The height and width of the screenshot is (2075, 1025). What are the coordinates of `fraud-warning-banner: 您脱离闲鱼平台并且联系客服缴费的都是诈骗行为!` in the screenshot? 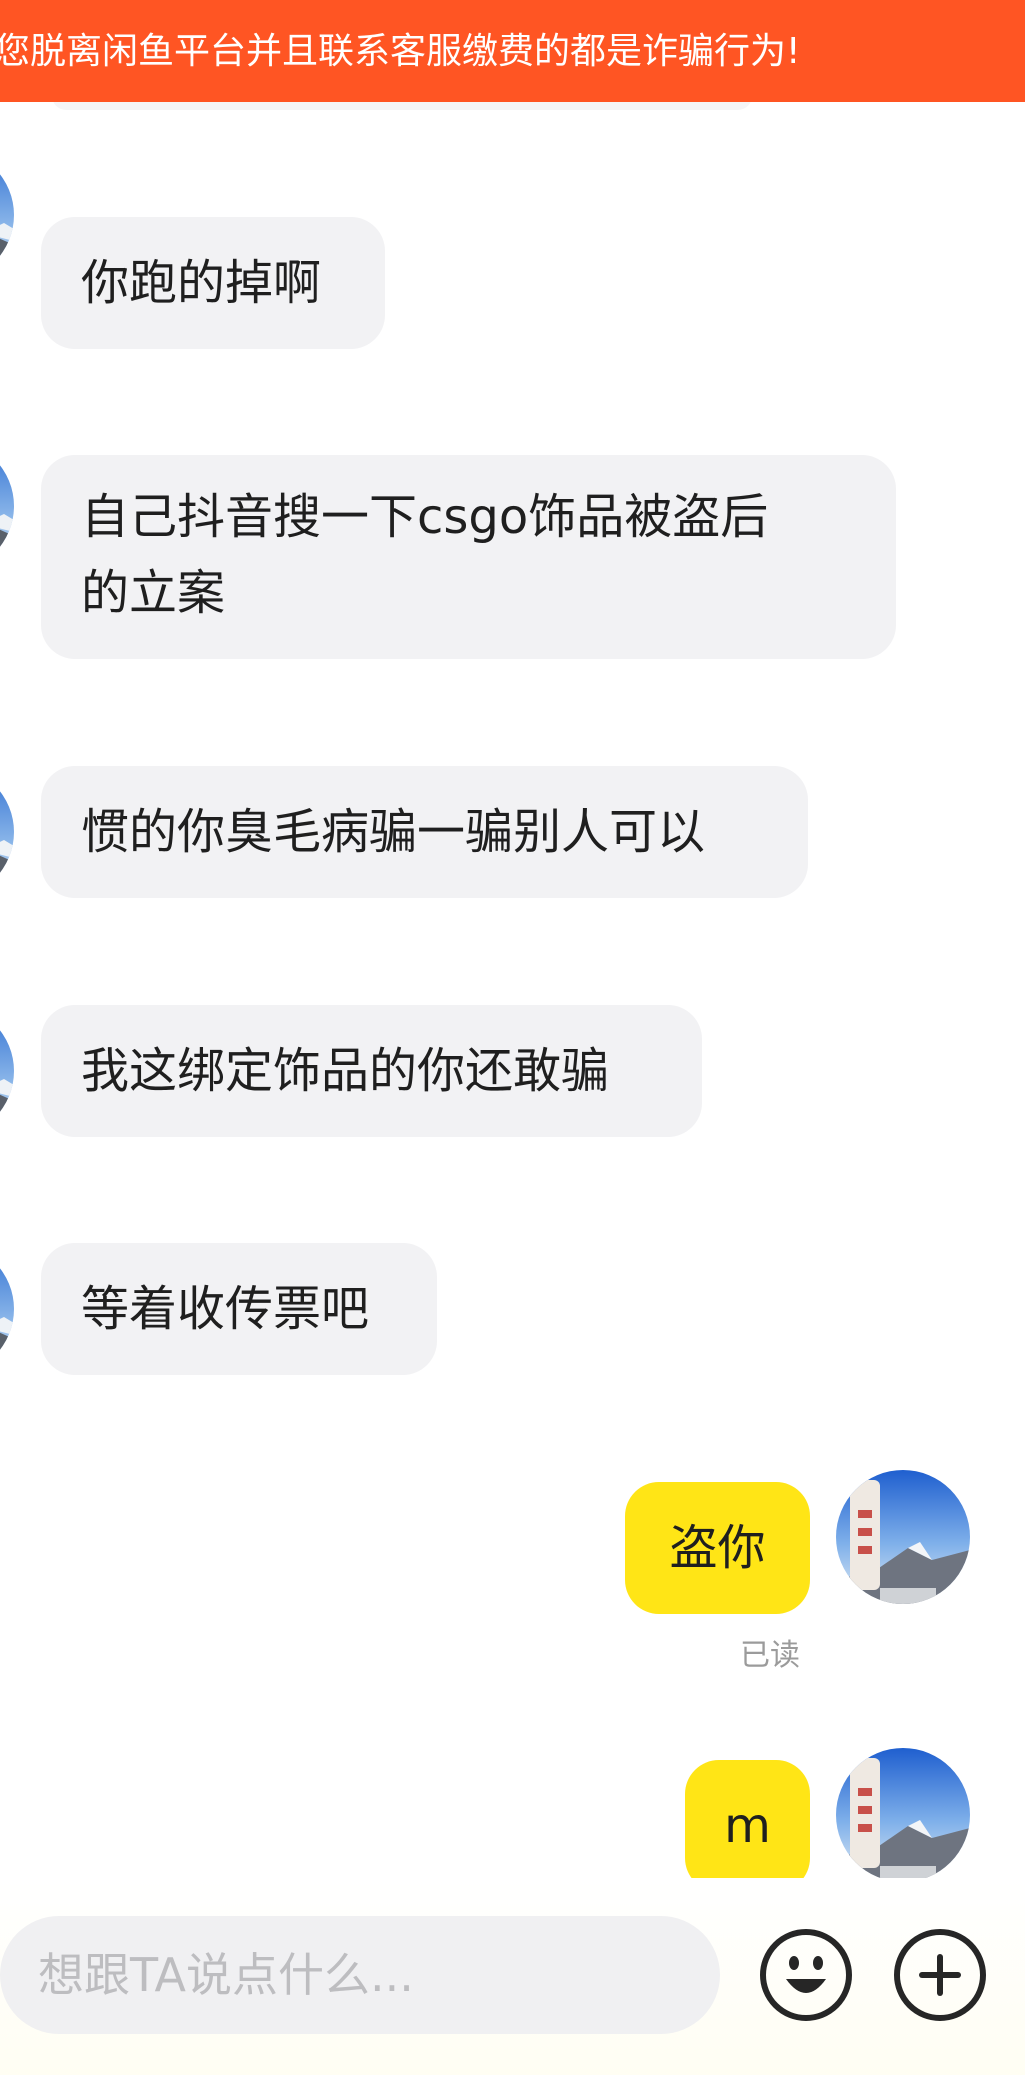 It's located at (512, 51).